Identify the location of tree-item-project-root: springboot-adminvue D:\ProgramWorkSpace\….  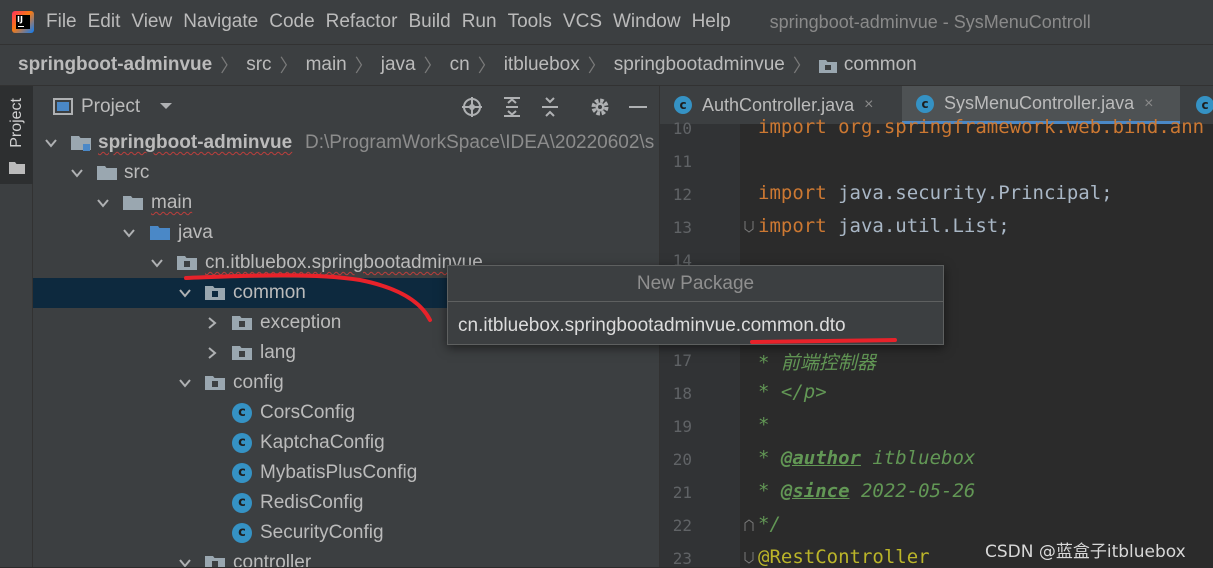
(346, 143).